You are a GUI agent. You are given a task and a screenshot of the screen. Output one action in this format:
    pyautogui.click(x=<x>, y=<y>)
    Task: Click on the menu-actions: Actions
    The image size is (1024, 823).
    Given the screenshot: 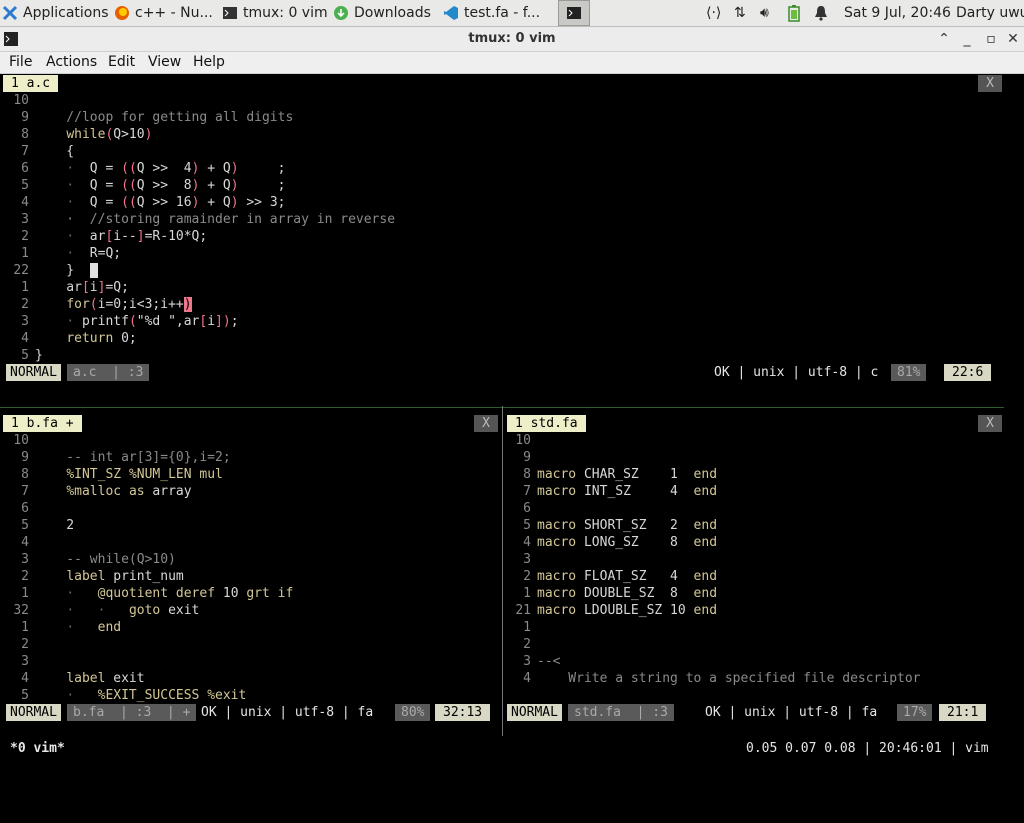 What is the action you would take?
    pyautogui.click(x=71, y=62)
    